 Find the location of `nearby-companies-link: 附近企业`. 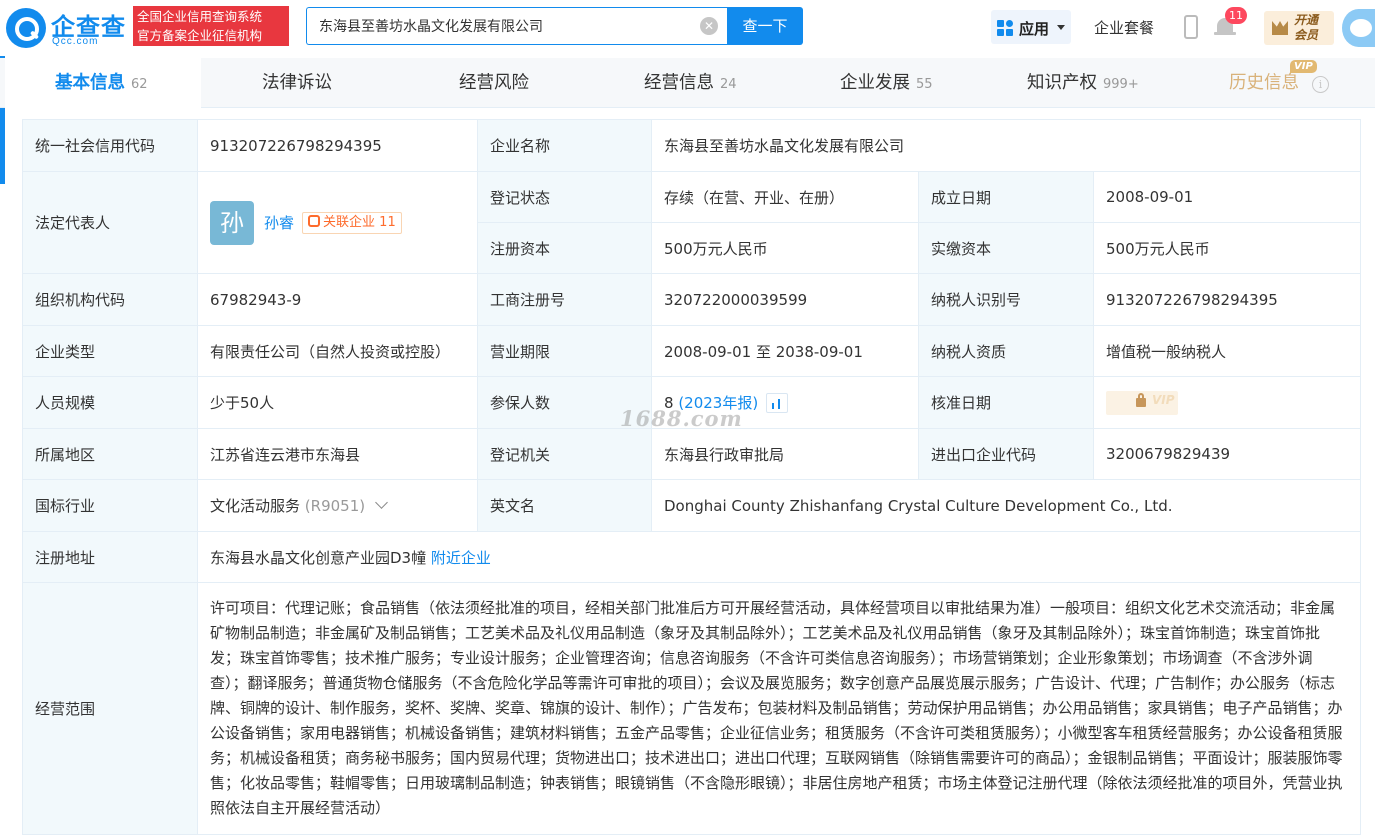

nearby-companies-link: 附近企业 is located at coordinates (461, 558).